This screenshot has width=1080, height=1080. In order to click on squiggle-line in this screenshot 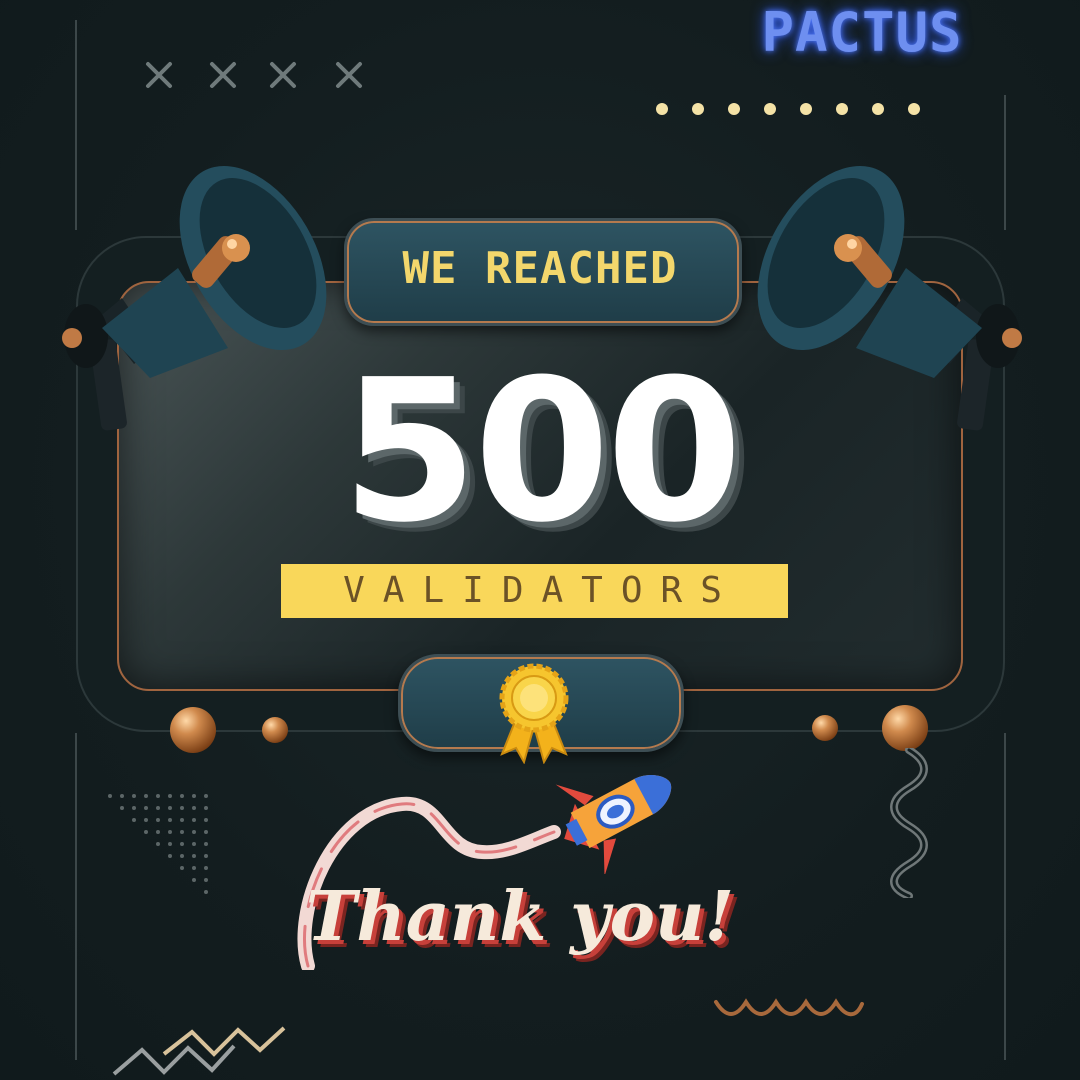, I will do `click(909, 823)`.